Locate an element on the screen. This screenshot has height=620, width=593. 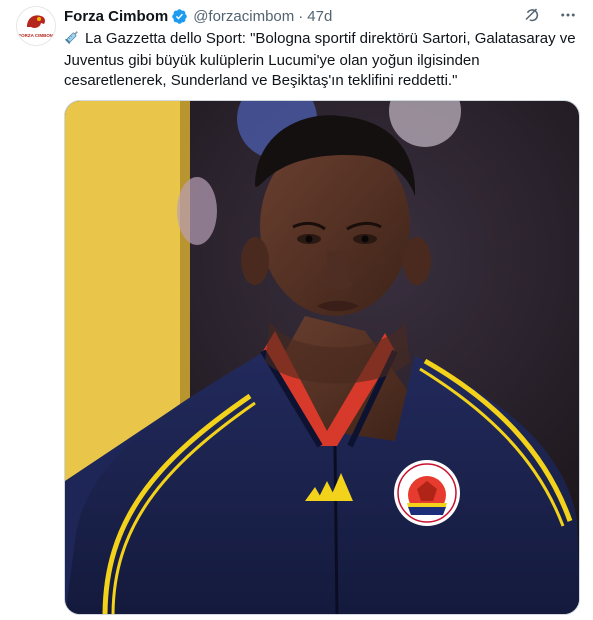
more-icon is located at coordinates (568, 15).